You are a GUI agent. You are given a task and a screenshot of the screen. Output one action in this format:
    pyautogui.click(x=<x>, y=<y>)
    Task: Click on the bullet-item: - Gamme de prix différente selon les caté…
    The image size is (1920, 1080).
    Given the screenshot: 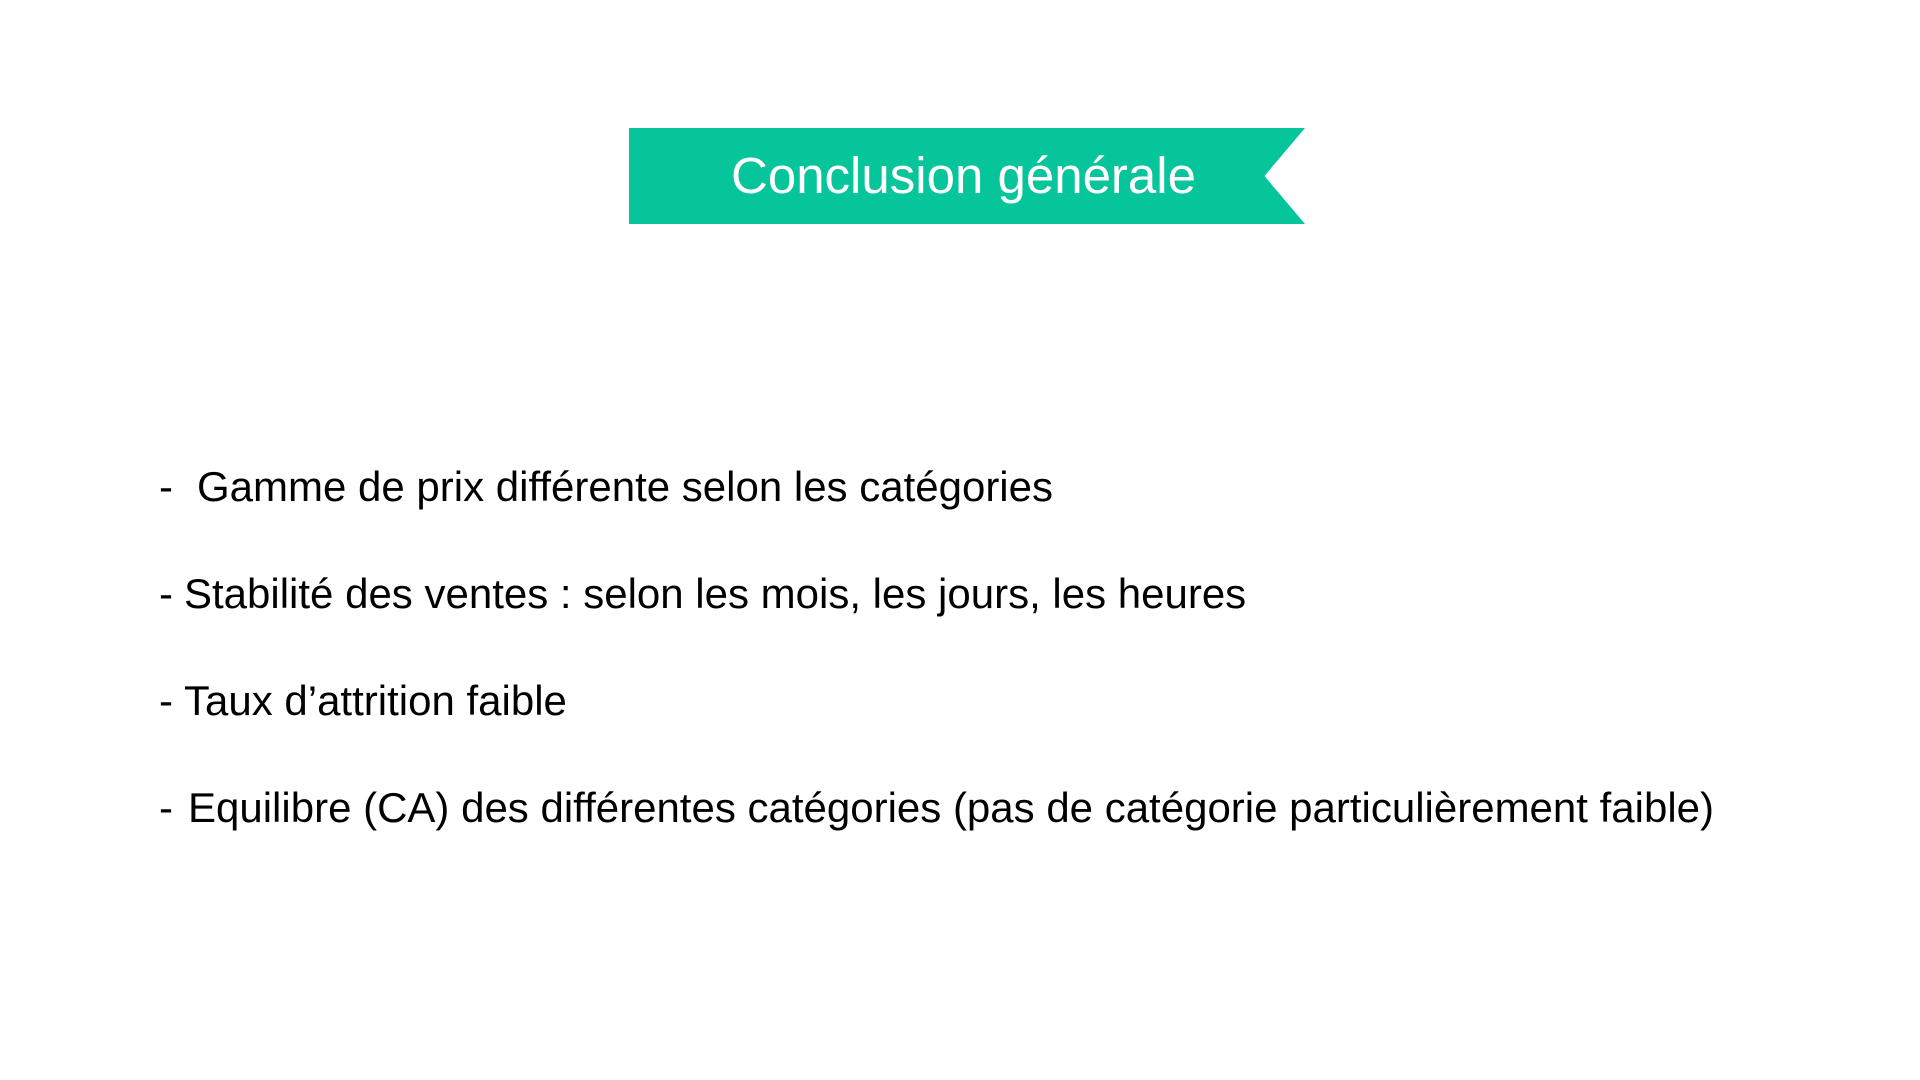 What is the action you would take?
    pyautogui.click(x=959, y=486)
    